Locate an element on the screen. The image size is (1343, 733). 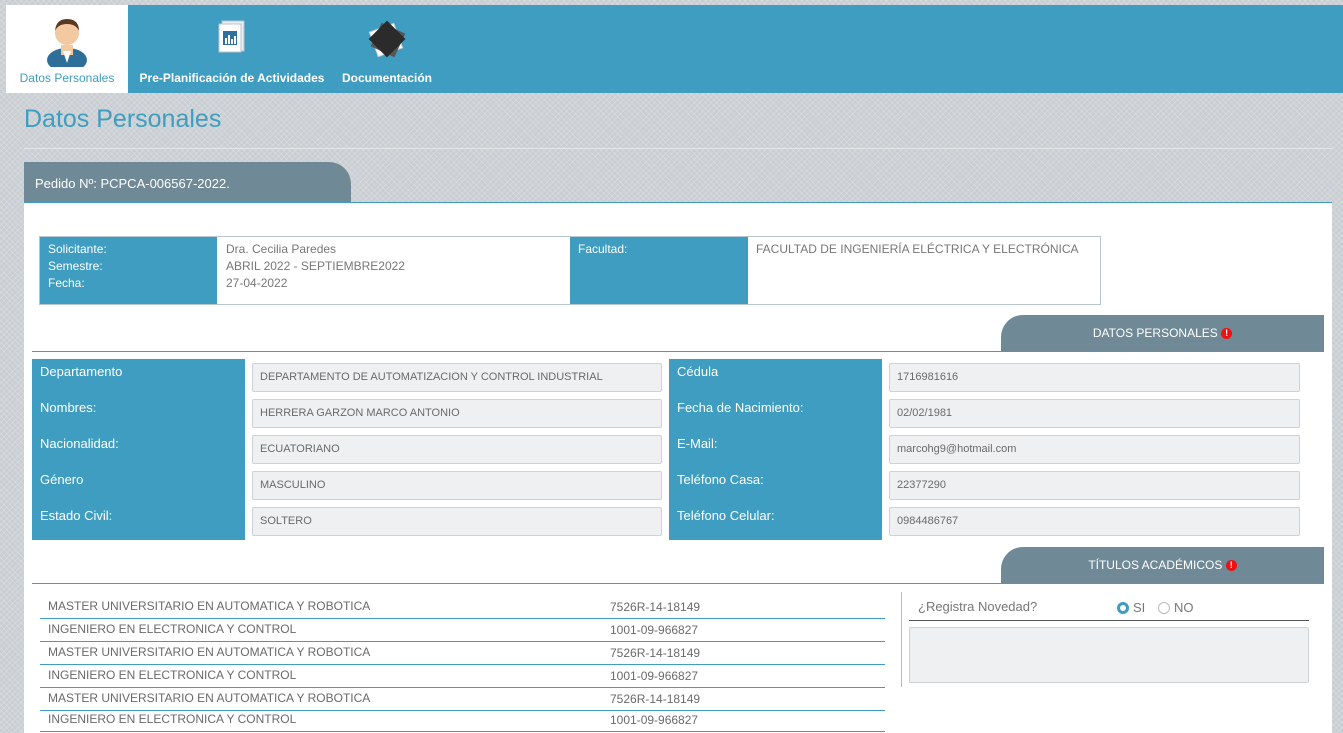
nacionalidad-label: Nacionalidad: is located at coordinates (79, 443).